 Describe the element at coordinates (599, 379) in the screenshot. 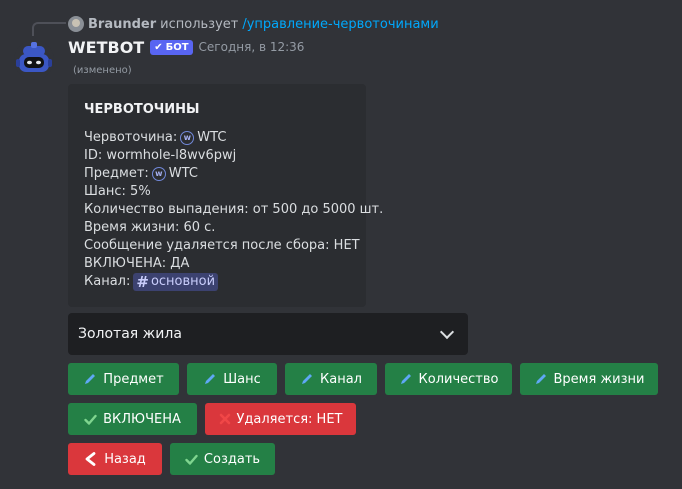

I see `button-label: Время жизни` at that location.